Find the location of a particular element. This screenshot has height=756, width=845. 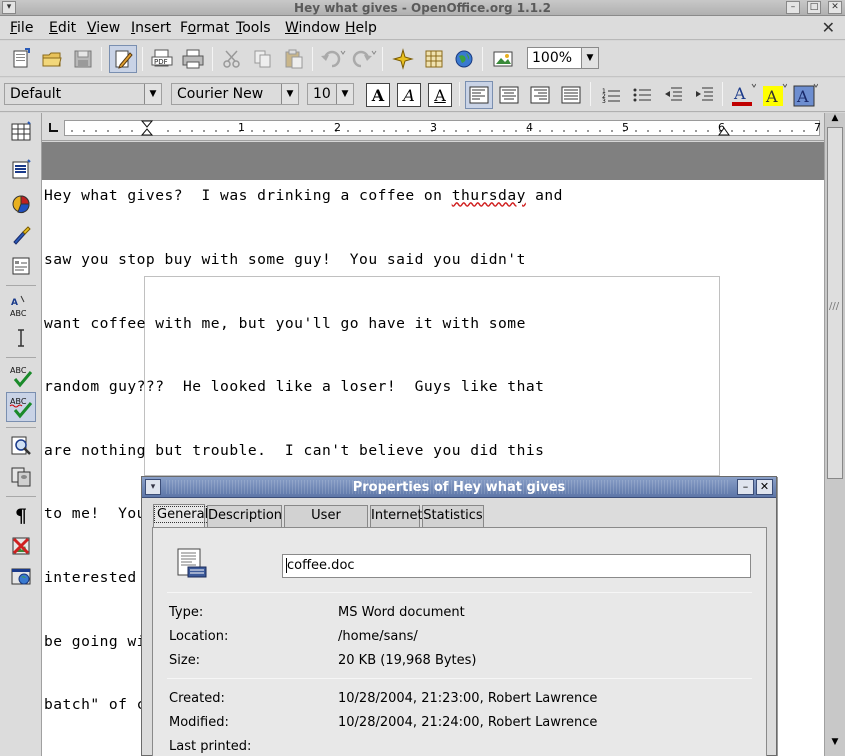

menu-insert: Insert is located at coordinates (151, 28).